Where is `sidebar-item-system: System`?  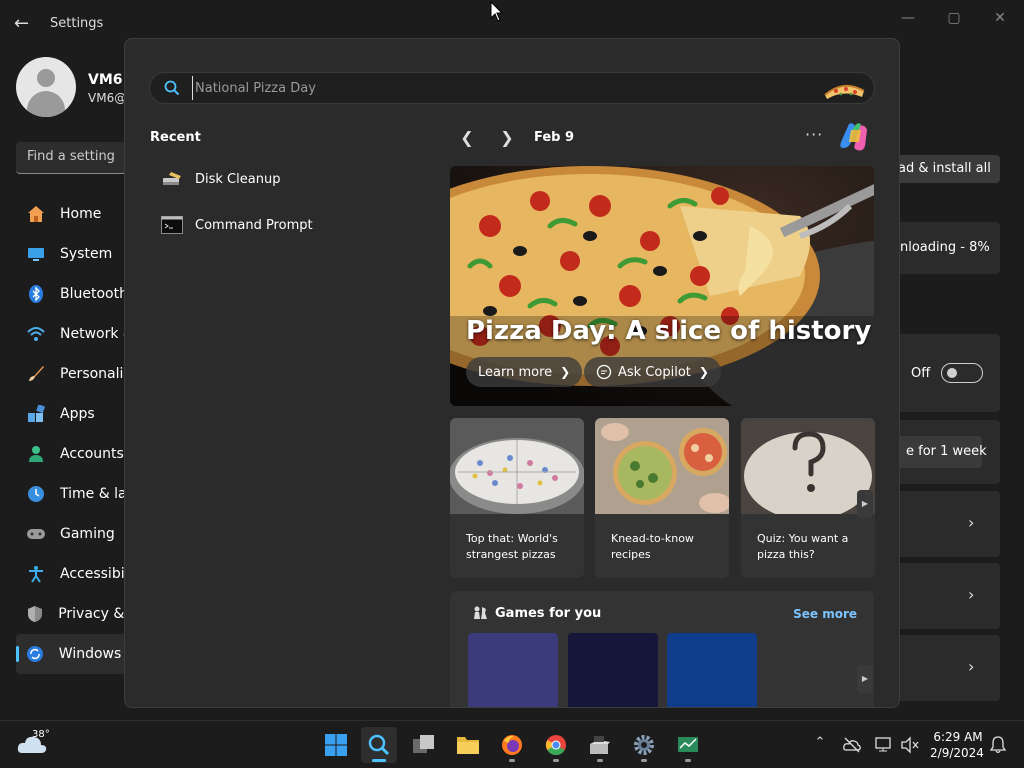 sidebar-item-system: System is located at coordinates (76, 254).